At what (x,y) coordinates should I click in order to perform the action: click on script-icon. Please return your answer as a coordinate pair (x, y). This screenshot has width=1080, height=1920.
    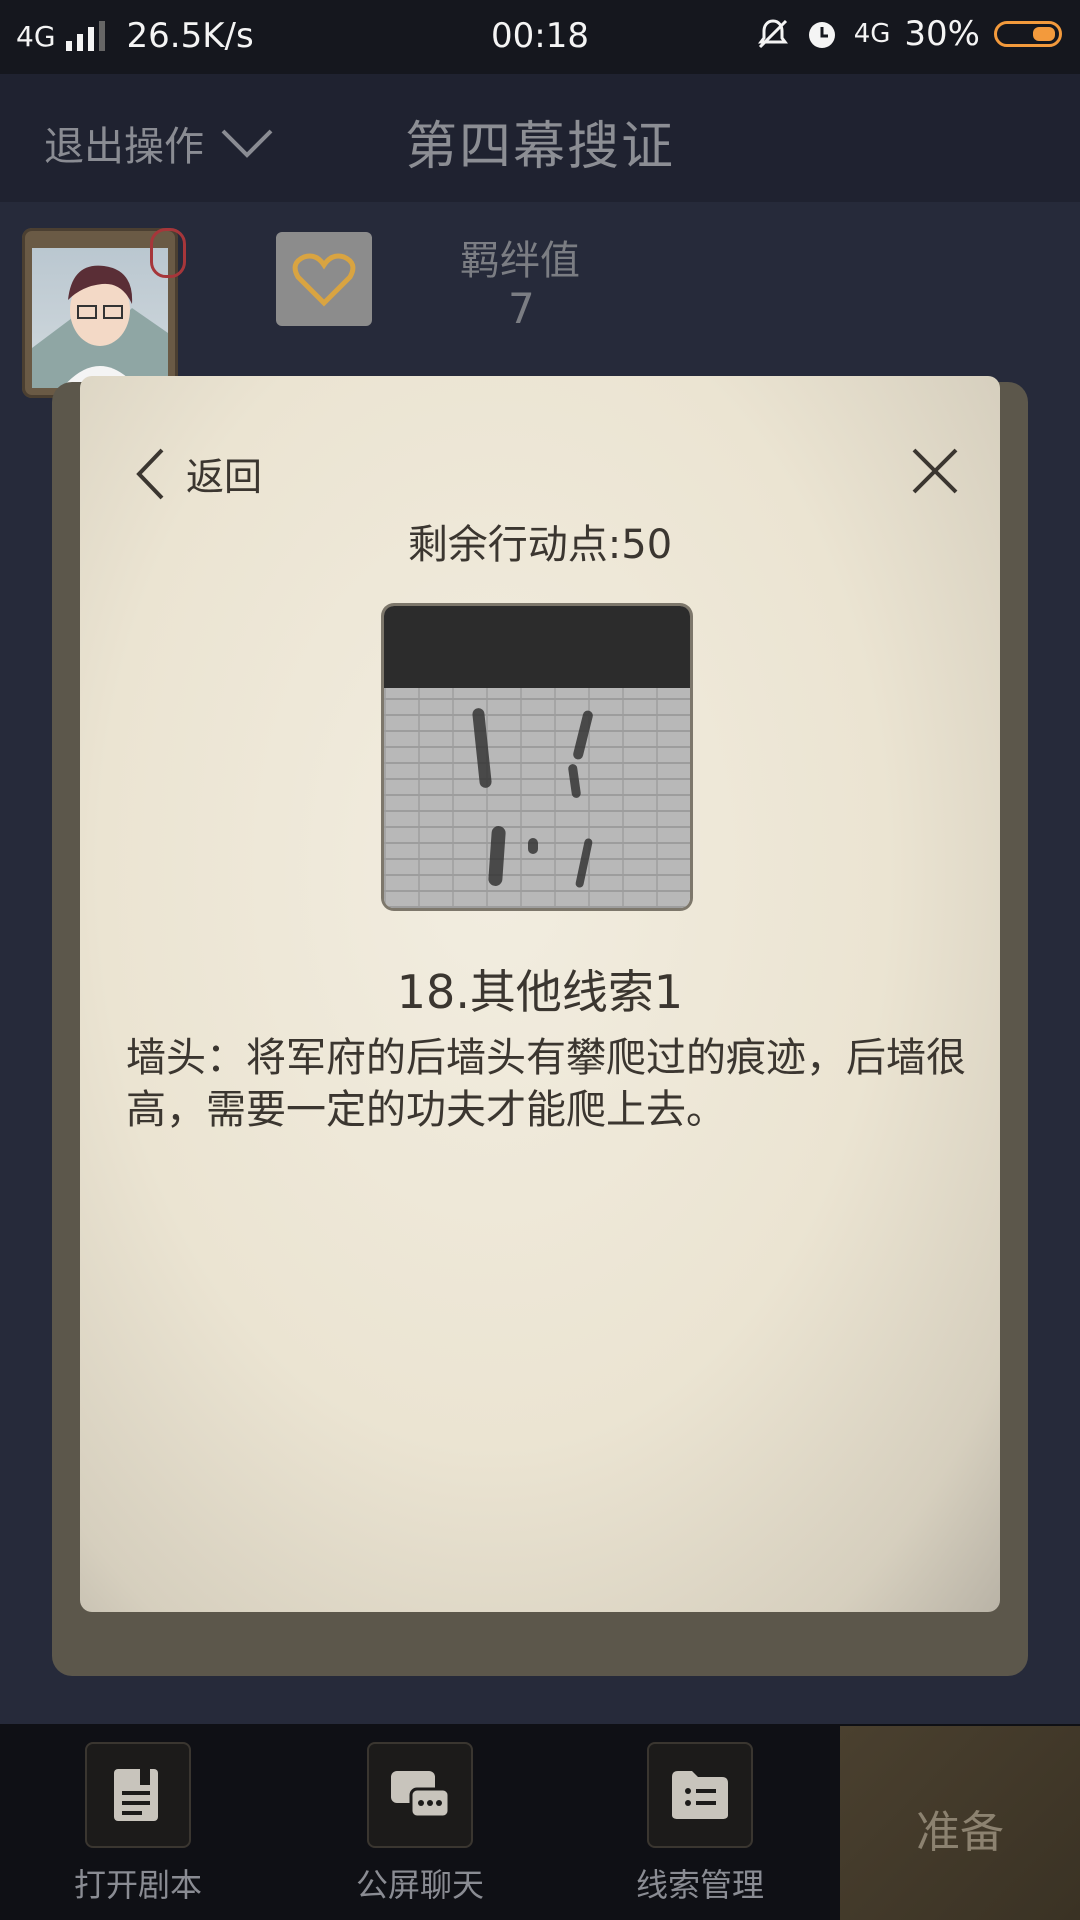
    Looking at the image, I should click on (136, 1795).